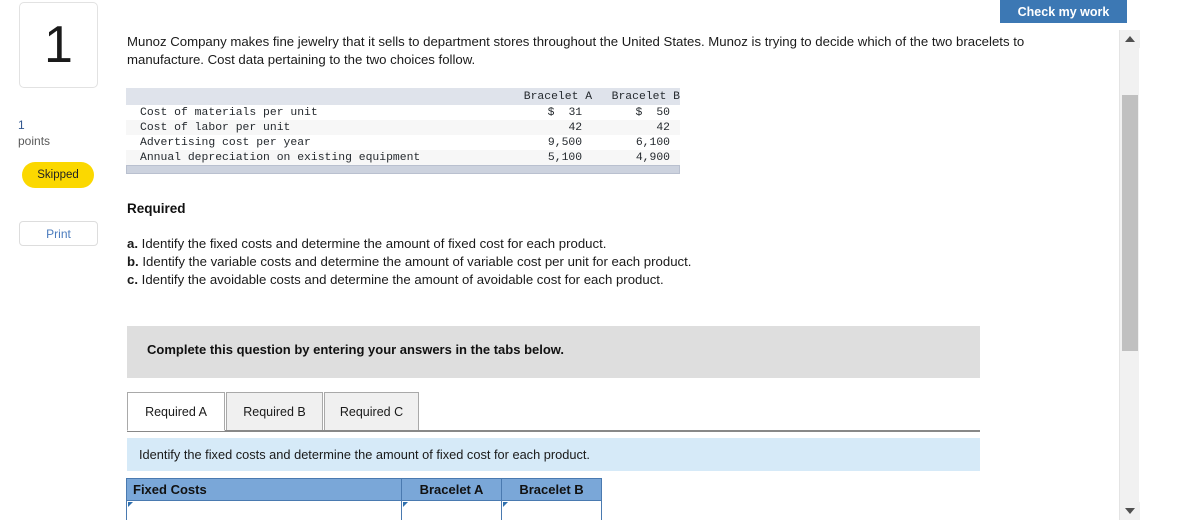 The height and width of the screenshot is (520, 1177). I want to click on print-button: Print, so click(58, 233).